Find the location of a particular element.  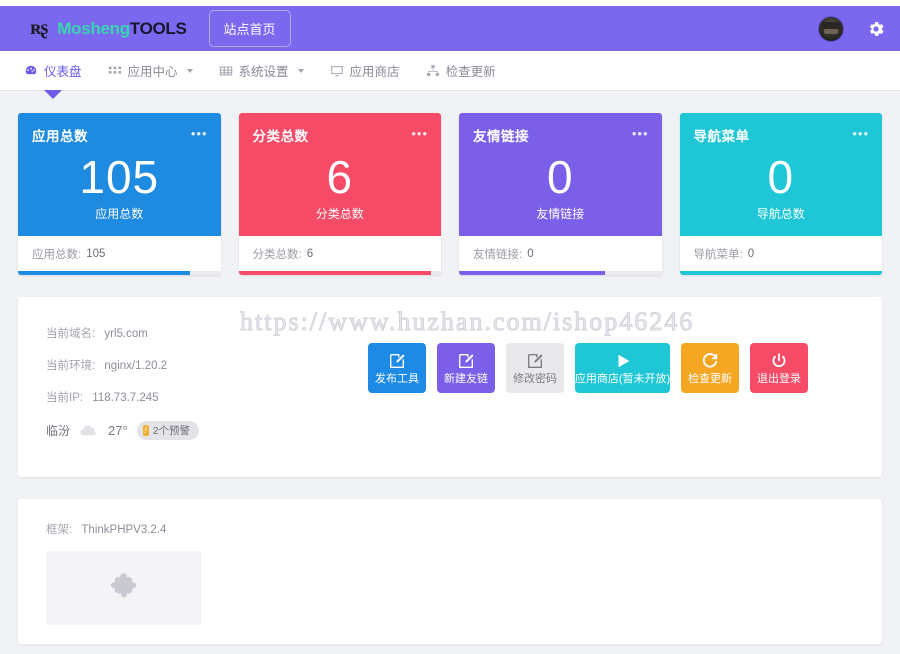

cloud-icon is located at coordinates (89, 430).